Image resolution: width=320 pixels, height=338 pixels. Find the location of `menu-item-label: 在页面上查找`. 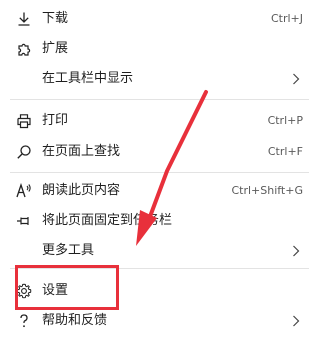

menu-item-label: 在页面上查找 is located at coordinates (81, 151).